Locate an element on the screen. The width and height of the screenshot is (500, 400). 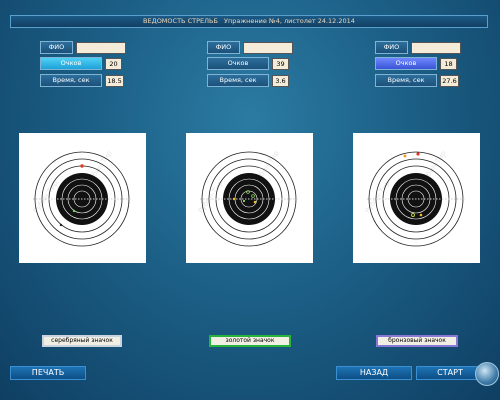
target-panel-3: Рубин-Тир Рубин-Тир is located at coordinates (416, 198).